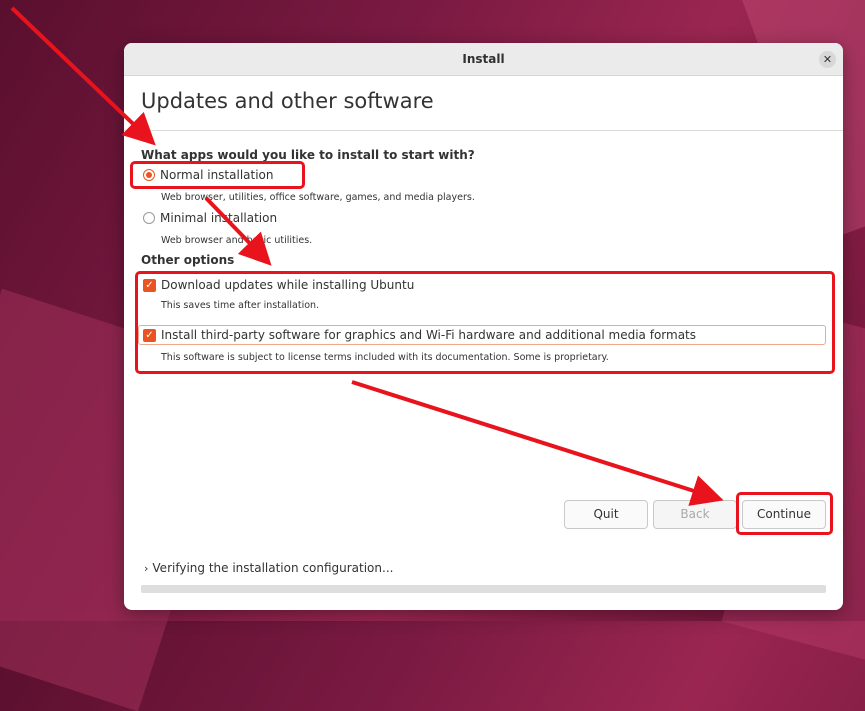 The image size is (865, 711). I want to click on annotation-box-continue, so click(784, 513).